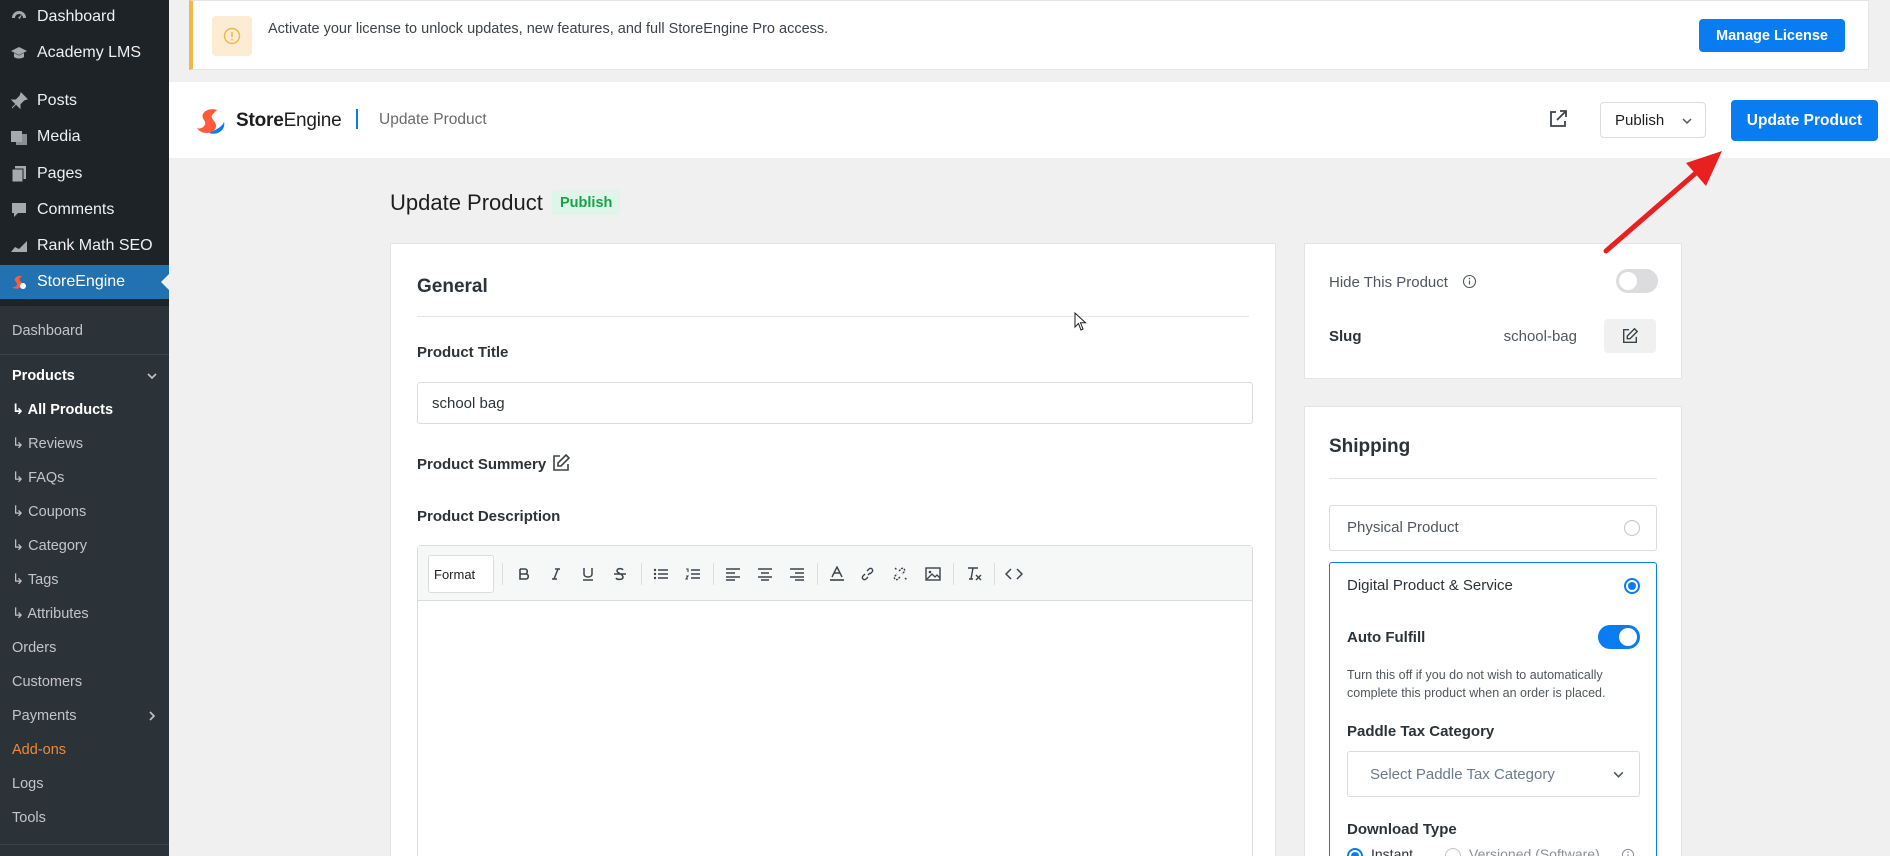 The width and height of the screenshot is (1890, 856). I want to click on menu-label: Pages, so click(60, 173).